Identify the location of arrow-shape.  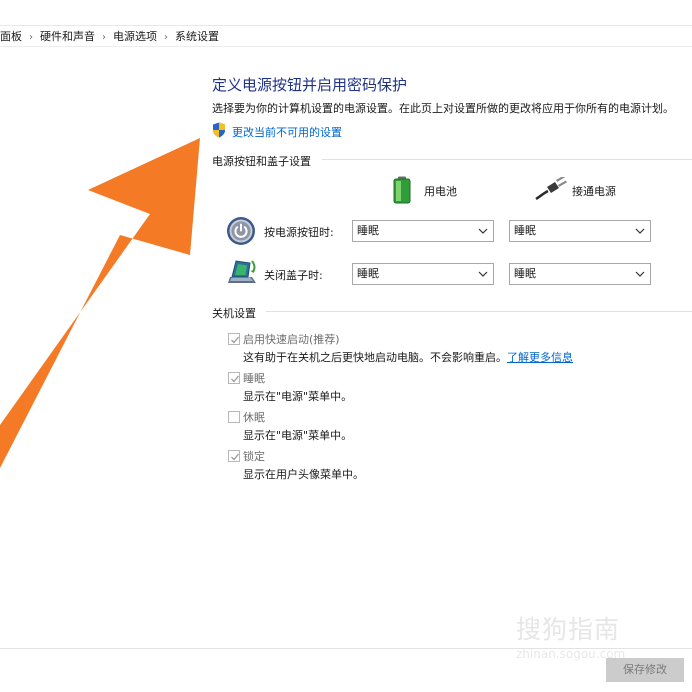
(100, 303).